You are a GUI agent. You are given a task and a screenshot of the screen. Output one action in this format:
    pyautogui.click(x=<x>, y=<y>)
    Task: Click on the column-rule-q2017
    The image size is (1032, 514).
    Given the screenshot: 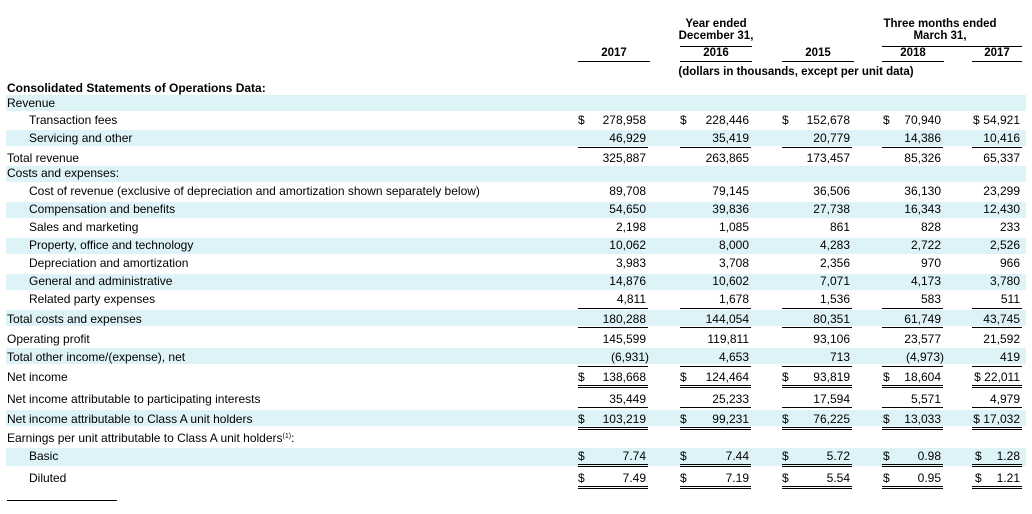 What is the action you would take?
    pyautogui.click(x=997, y=61)
    